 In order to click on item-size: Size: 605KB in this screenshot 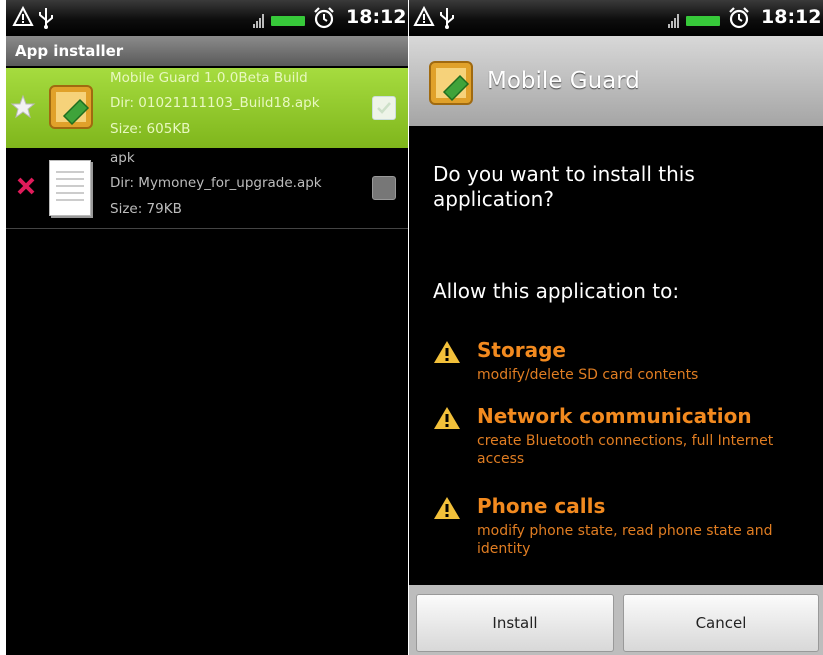, I will do `click(150, 129)`.